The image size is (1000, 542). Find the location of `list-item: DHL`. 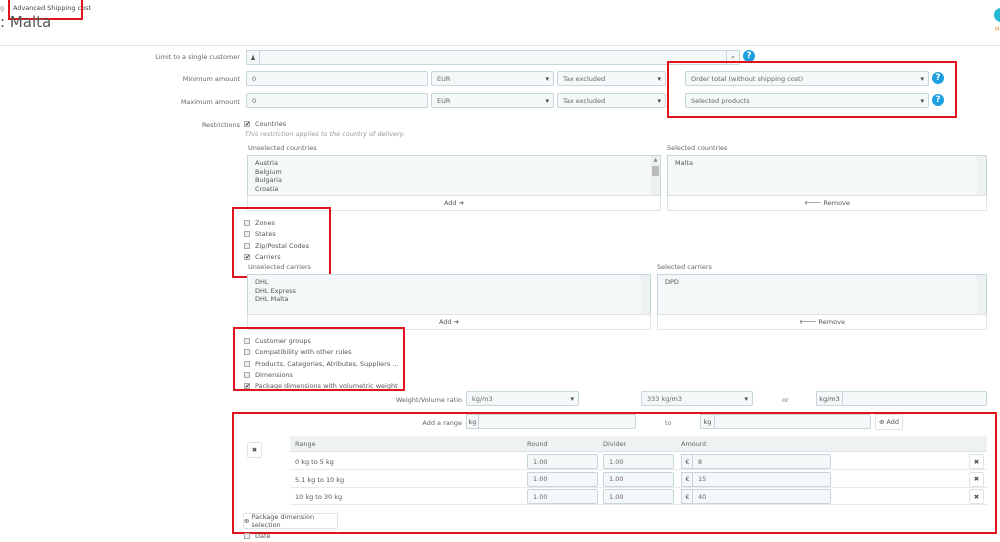

list-item: DHL is located at coordinates (449, 282).